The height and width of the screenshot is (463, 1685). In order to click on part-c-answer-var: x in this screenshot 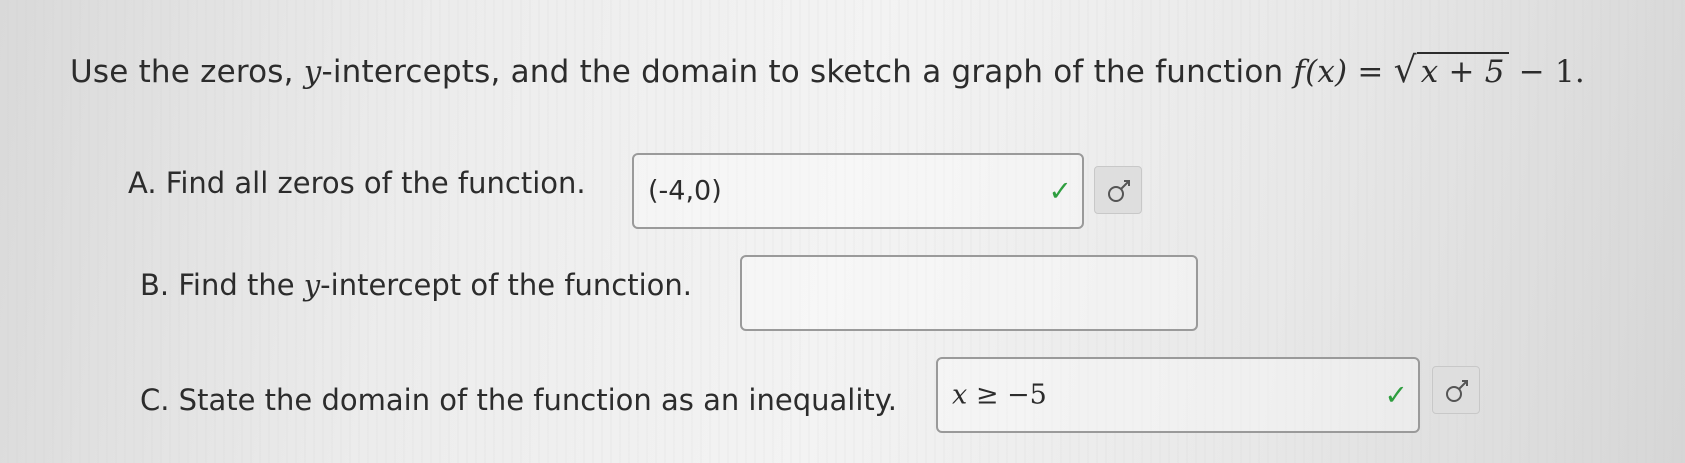, I will do `click(960, 395)`.